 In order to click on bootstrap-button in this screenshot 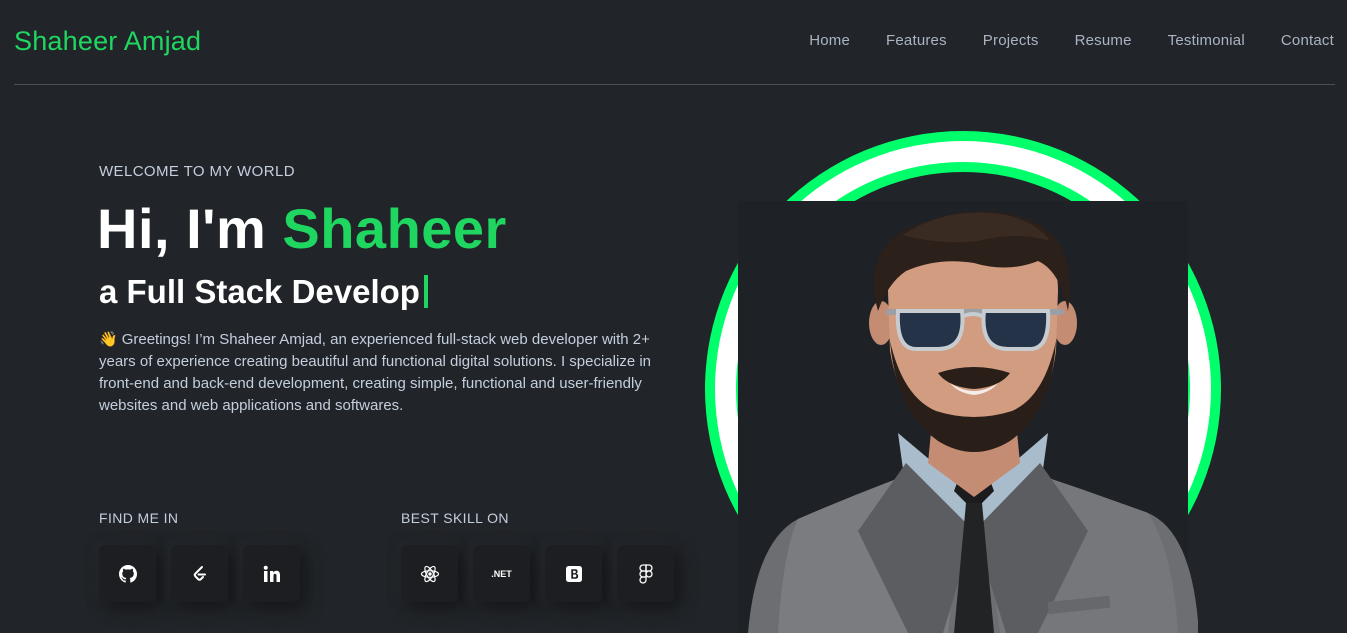, I will do `click(573, 573)`.